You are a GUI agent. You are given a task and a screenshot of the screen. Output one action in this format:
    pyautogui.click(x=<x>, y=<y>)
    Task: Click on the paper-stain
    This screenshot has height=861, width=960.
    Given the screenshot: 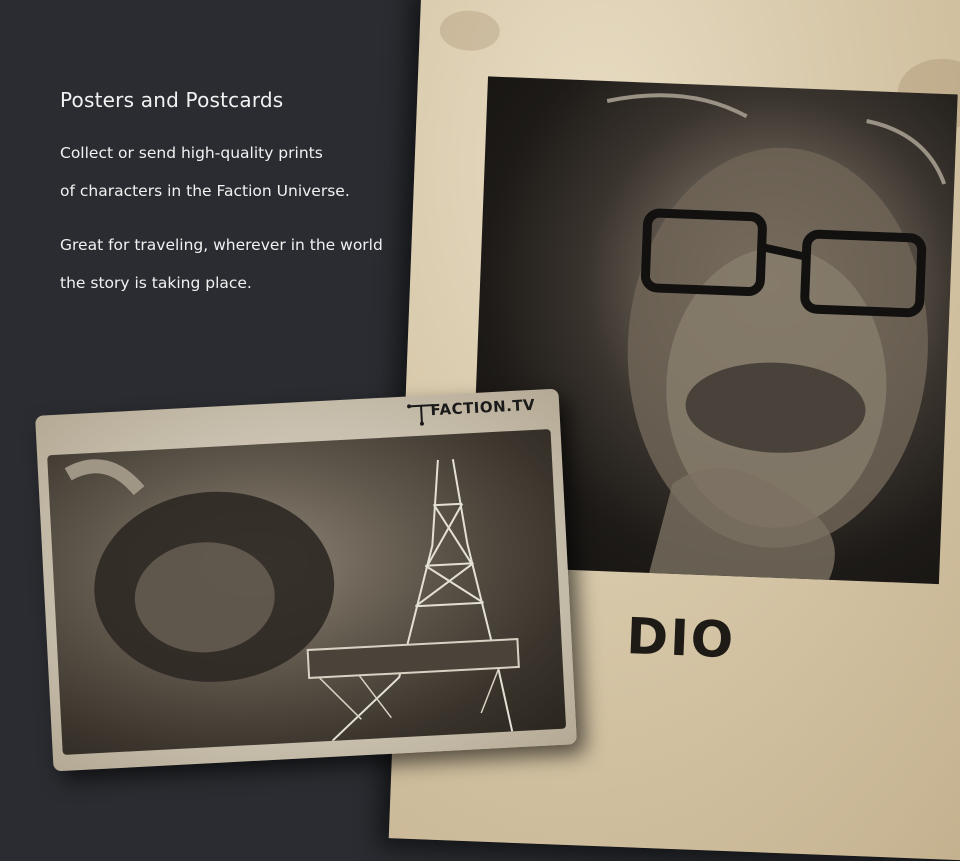 What is the action you would take?
    pyautogui.click(x=470, y=30)
    